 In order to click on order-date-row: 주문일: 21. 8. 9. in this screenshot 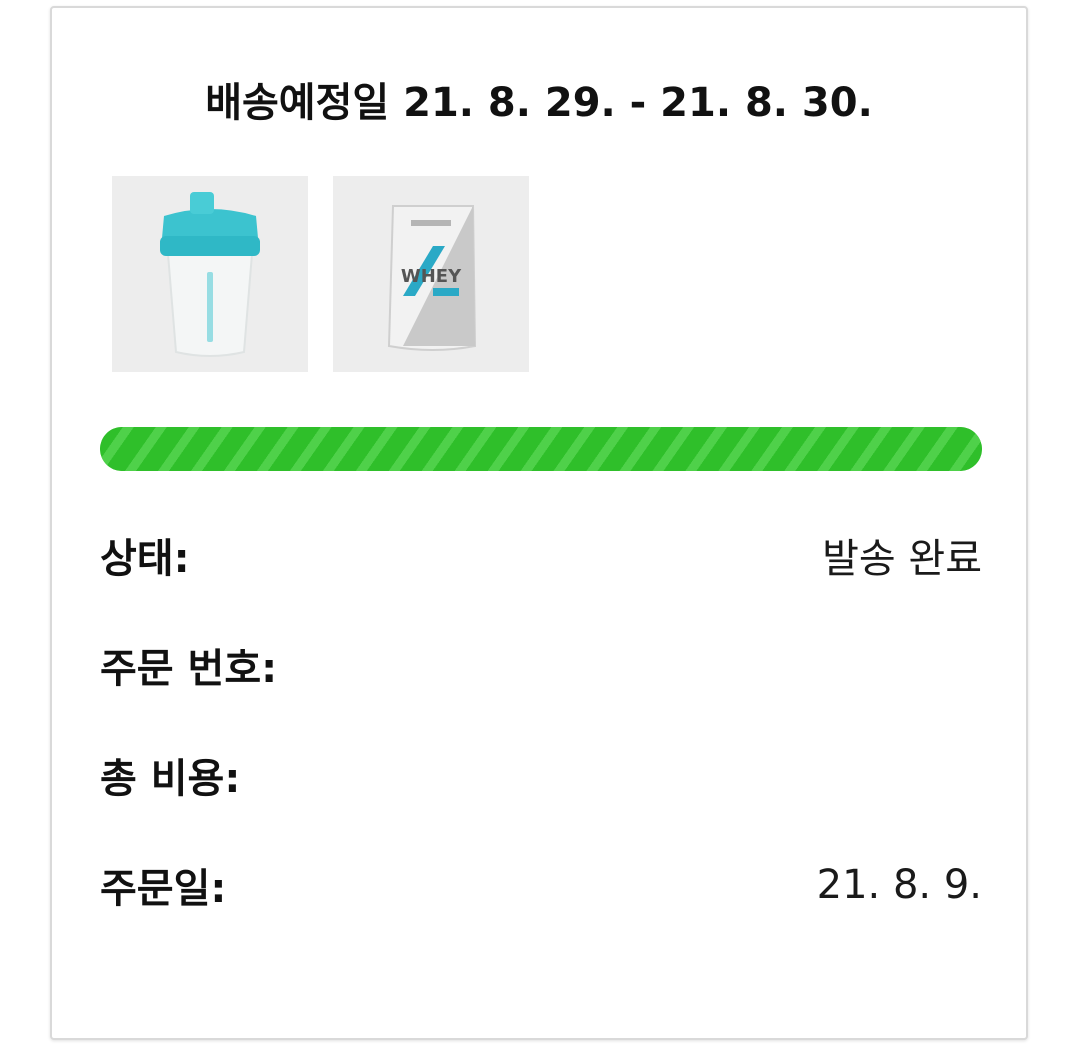, I will do `click(541, 885)`.